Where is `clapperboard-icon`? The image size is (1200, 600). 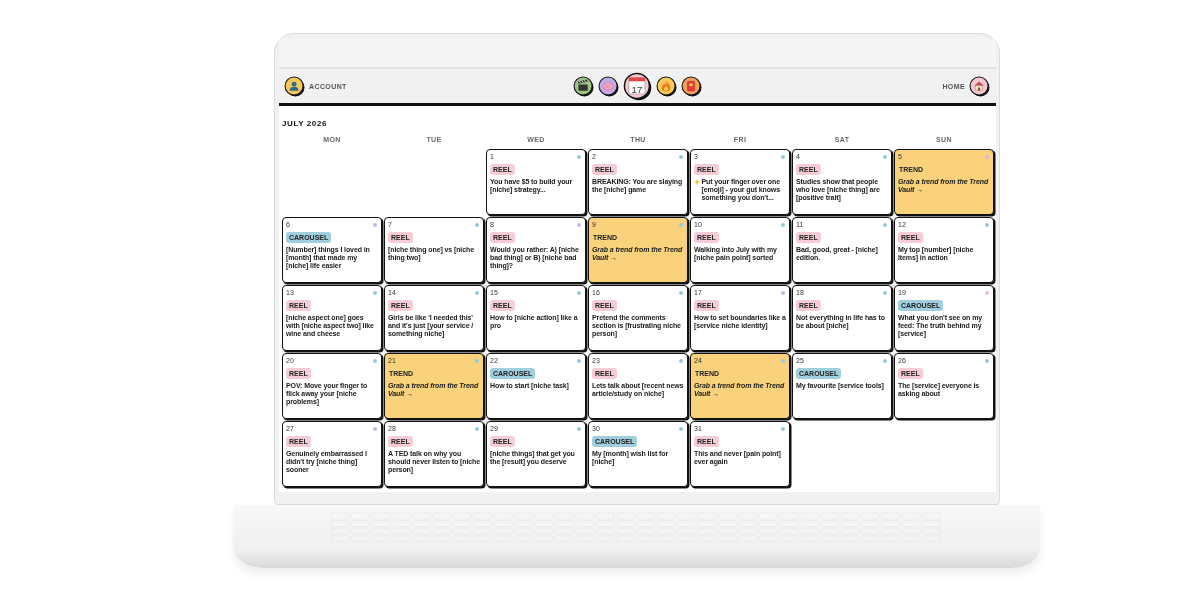 clapperboard-icon is located at coordinates (583, 86).